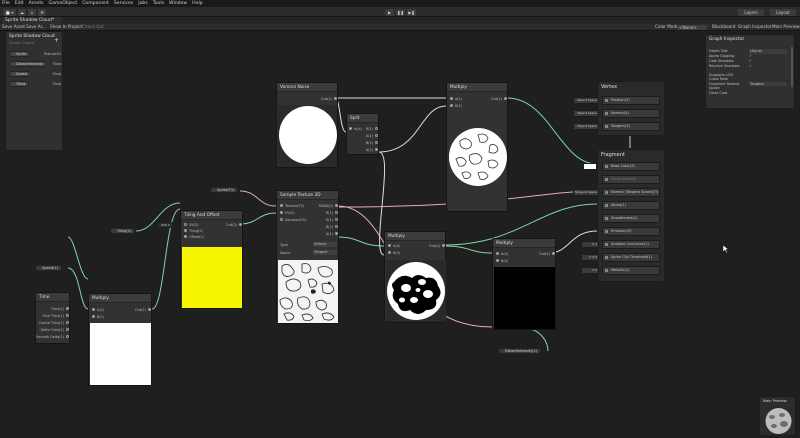 The image size is (800, 438). Describe the element at coordinates (325, 244) in the screenshot. I see `type-dropdown: Default` at that location.